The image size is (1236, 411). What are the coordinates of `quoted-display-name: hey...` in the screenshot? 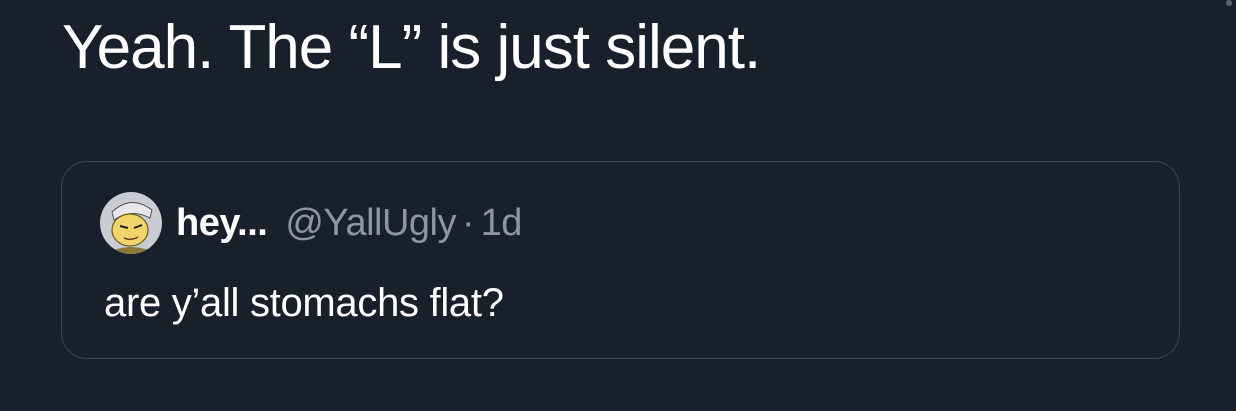 It's located at (222, 223).